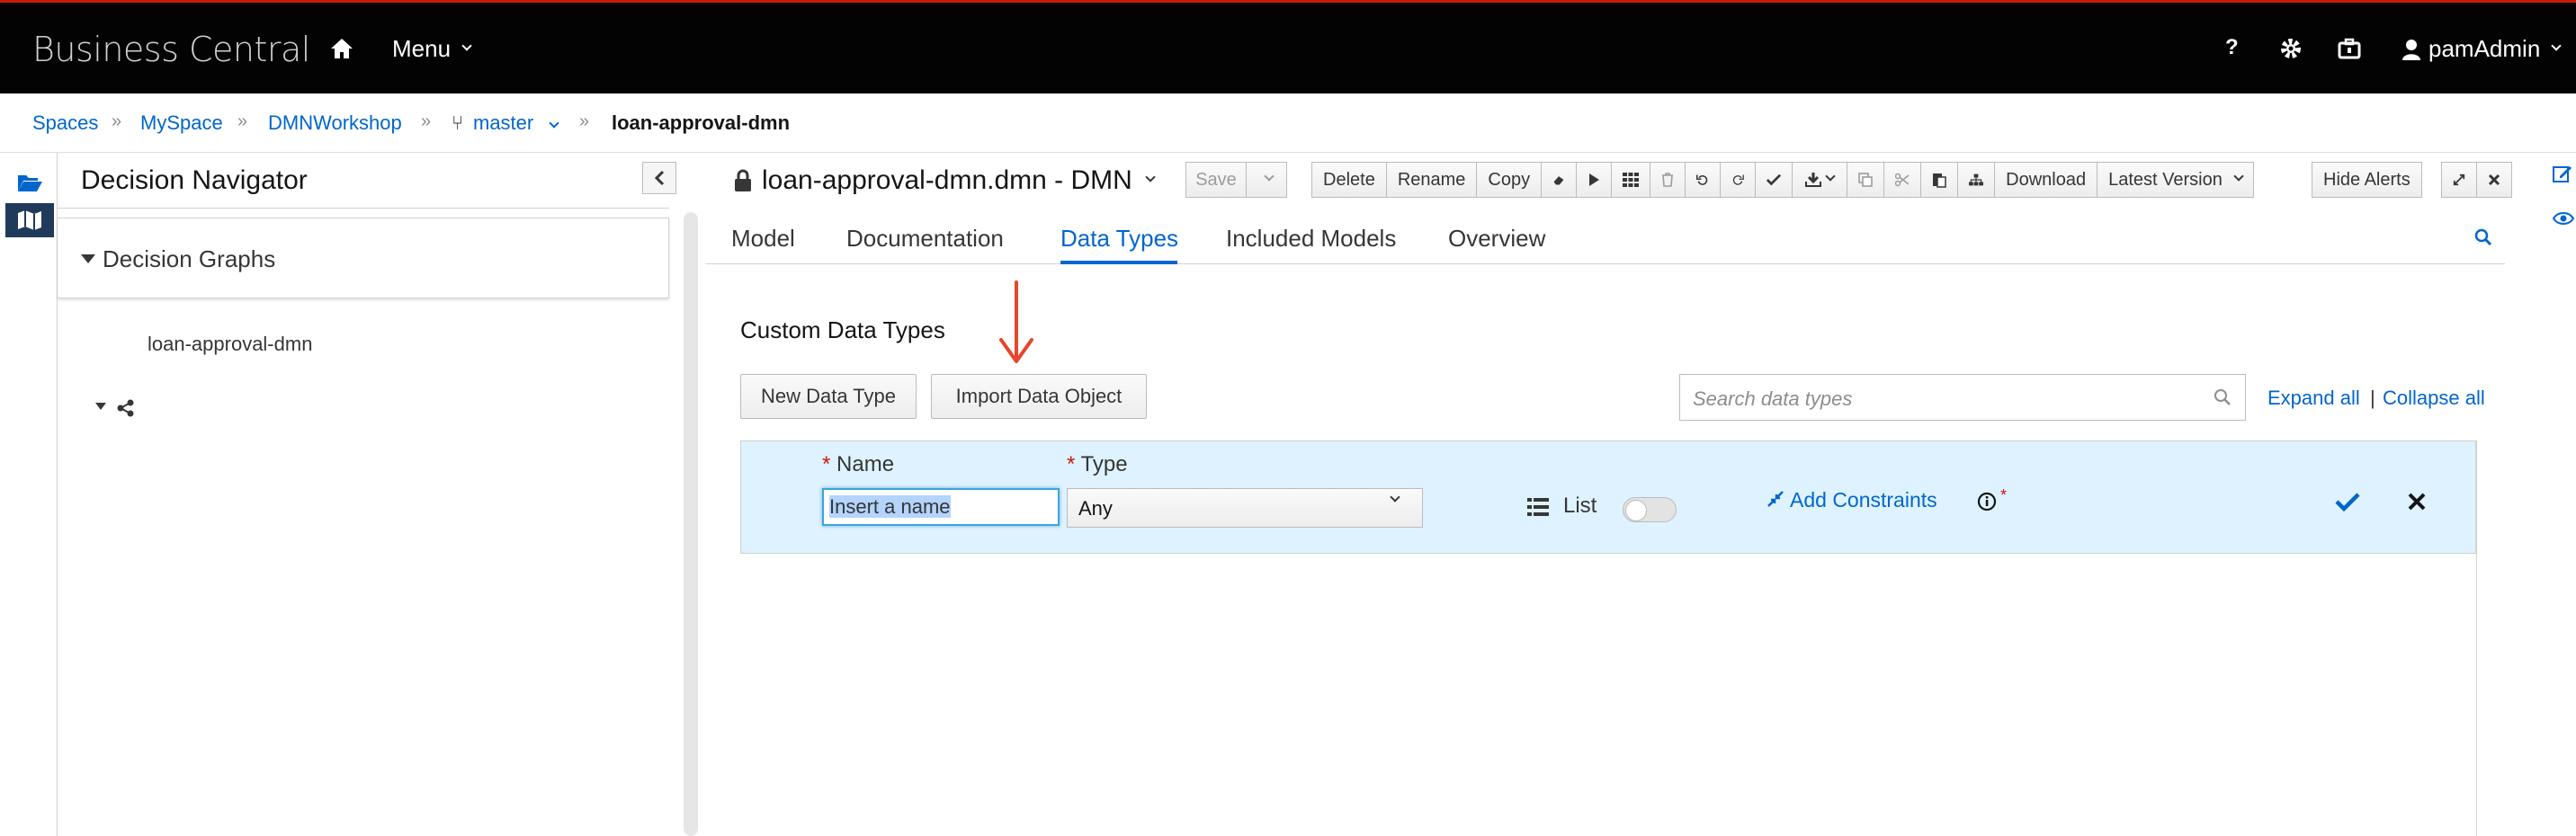 The image size is (2576, 836). What do you see at coordinates (1119, 239) in the screenshot?
I see `tab-data-types: Data Types` at bounding box center [1119, 239].